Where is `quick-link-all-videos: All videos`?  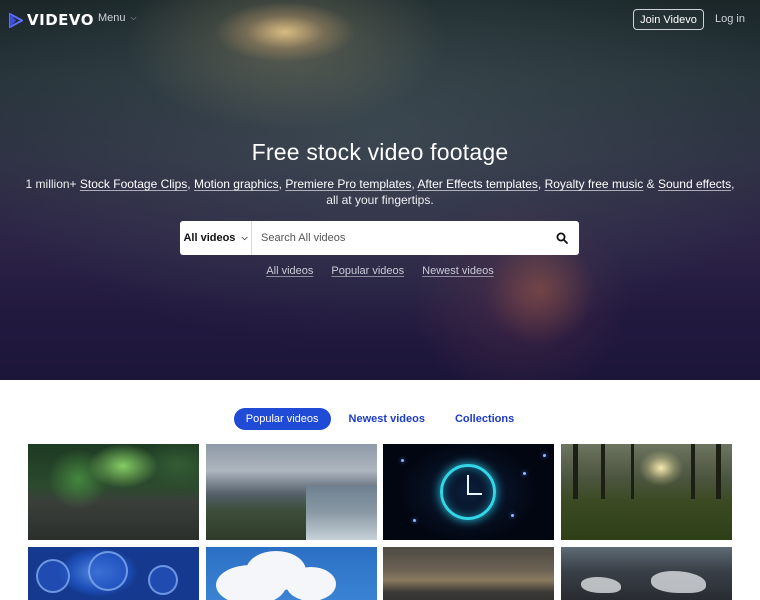 quick-link-all-videos: All videos is located at coordinates (289, 271).